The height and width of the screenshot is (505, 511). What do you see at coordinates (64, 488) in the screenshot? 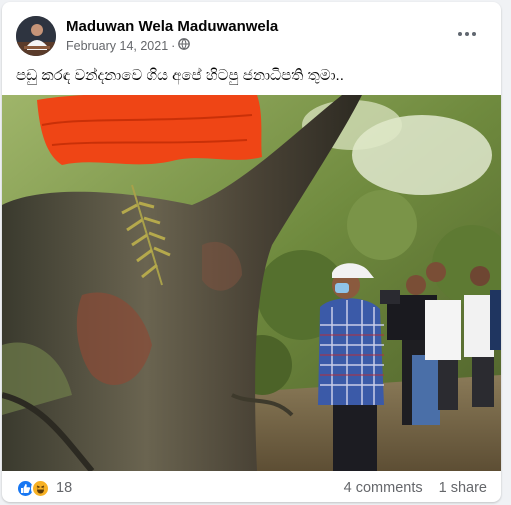
I see `reaction-count: 18` at bounding box center [64, 488].